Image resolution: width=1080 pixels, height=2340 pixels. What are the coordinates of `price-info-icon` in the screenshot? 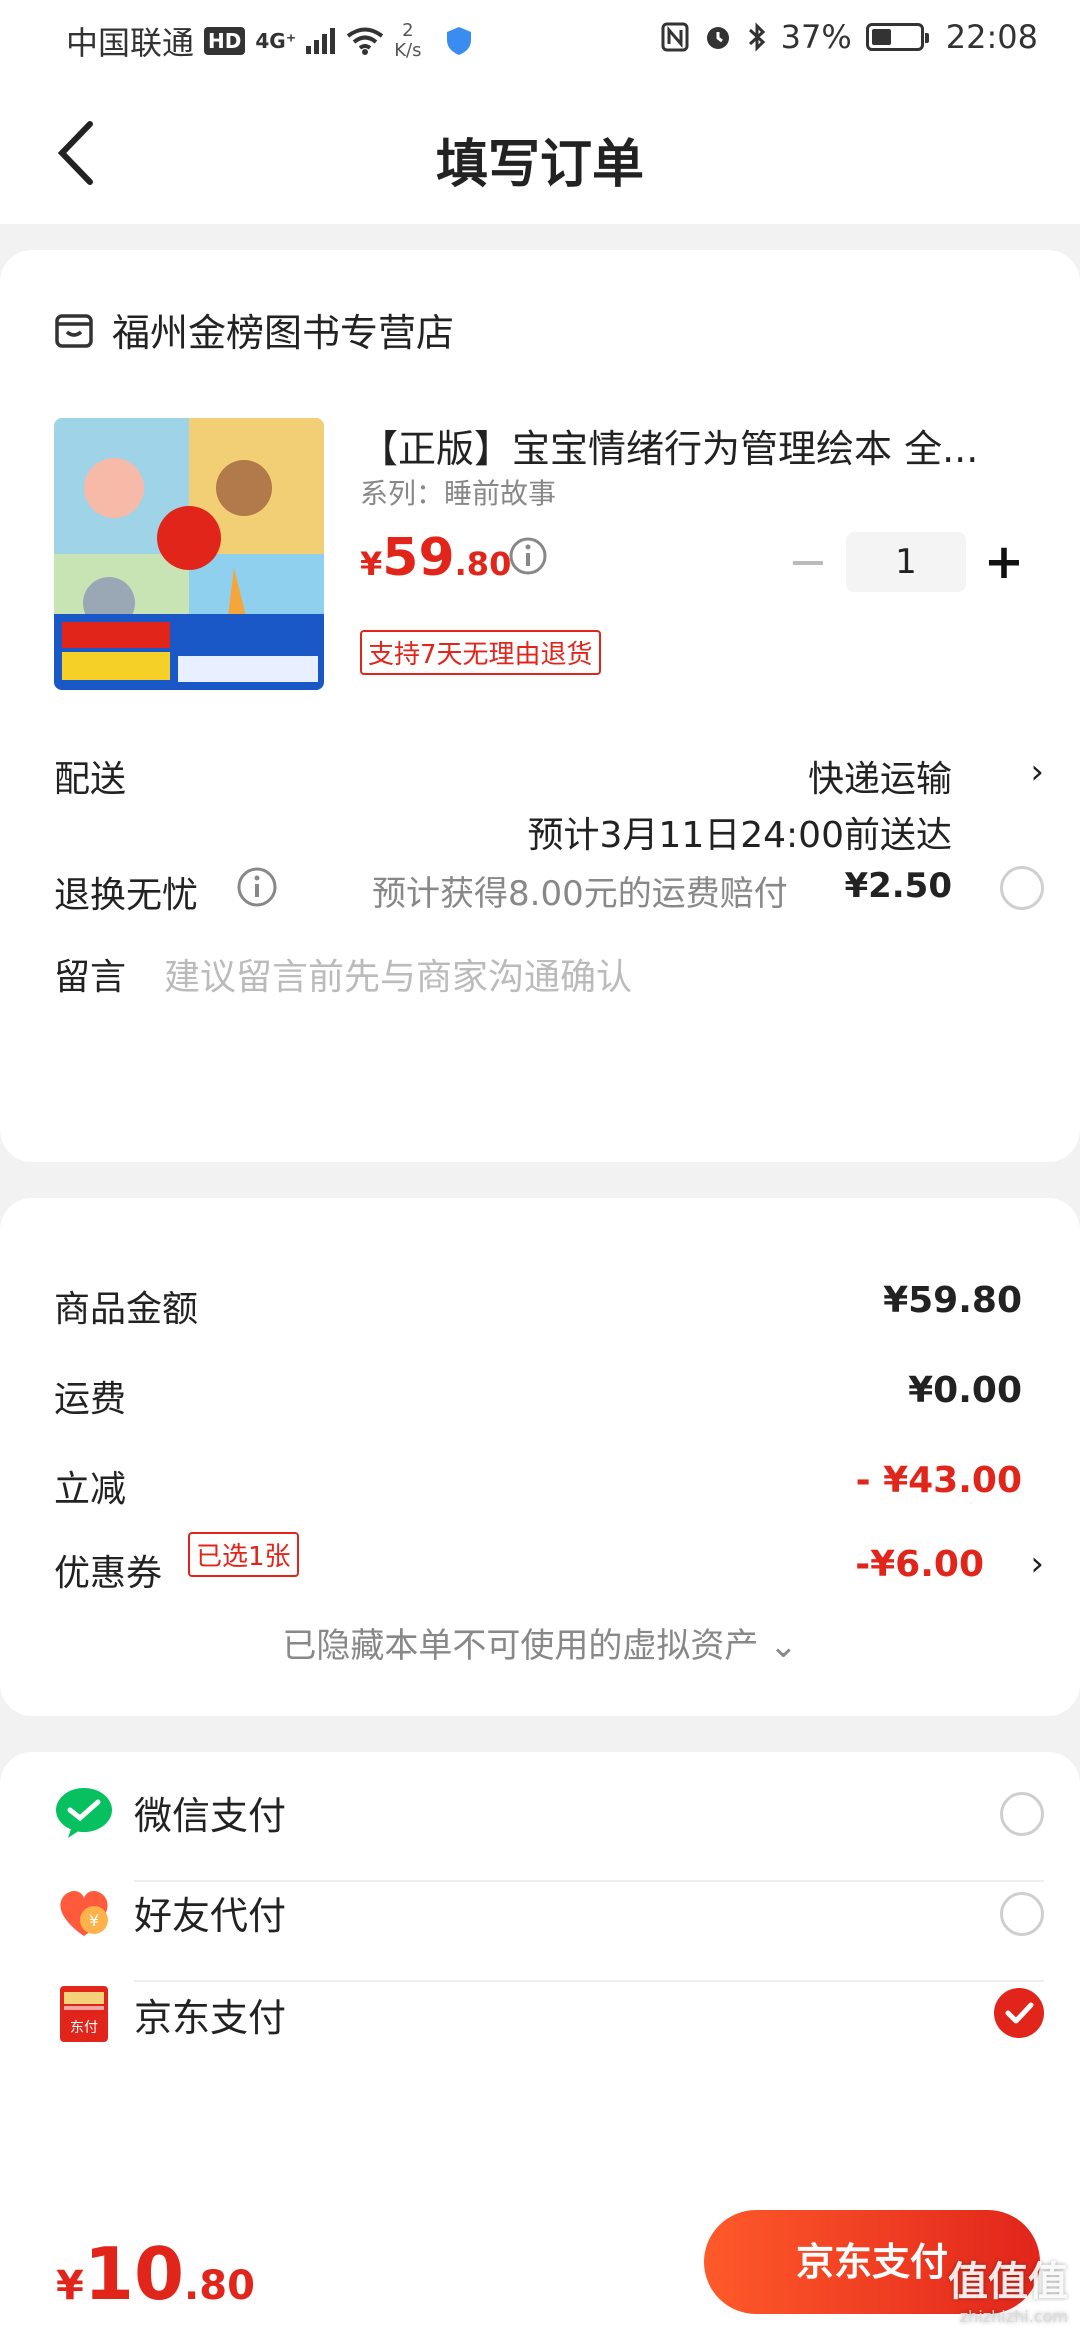 It's located at (528, 556).